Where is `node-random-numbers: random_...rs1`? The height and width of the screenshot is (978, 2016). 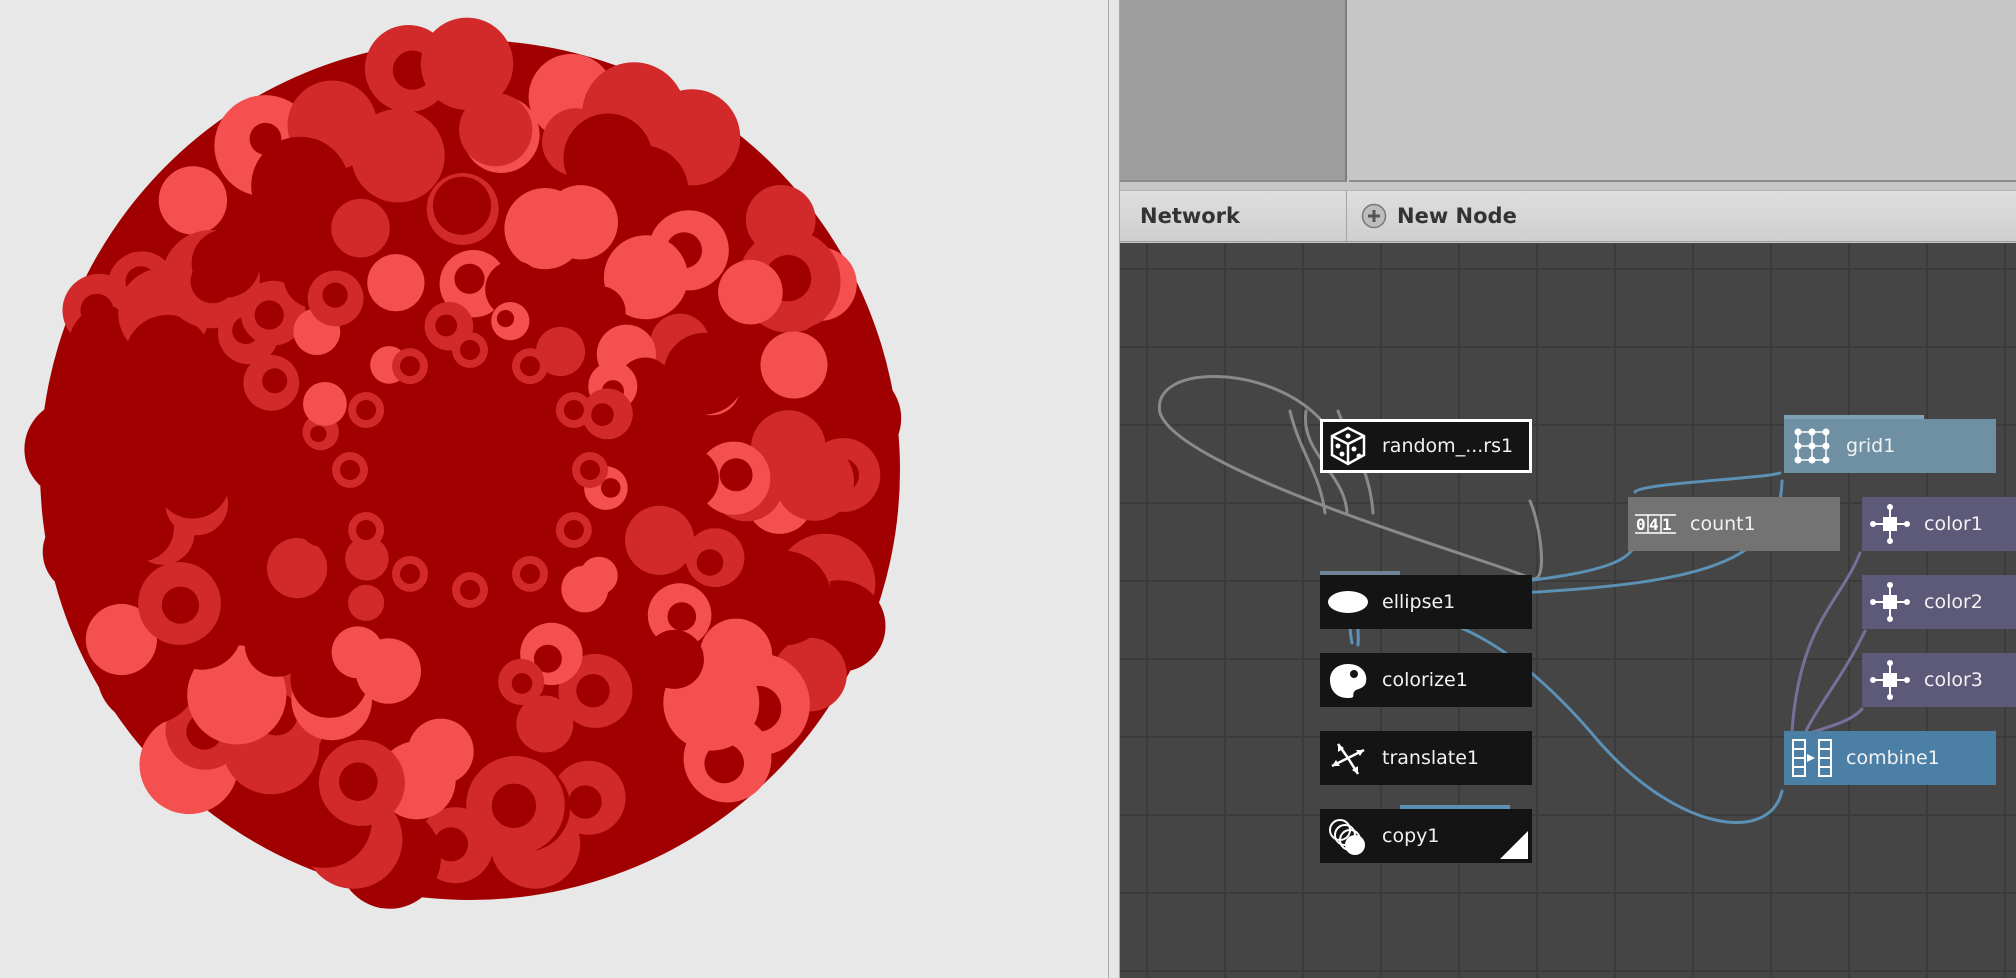 node-random-numbers: random_...rs1 is located at coordinates (1426, 446).